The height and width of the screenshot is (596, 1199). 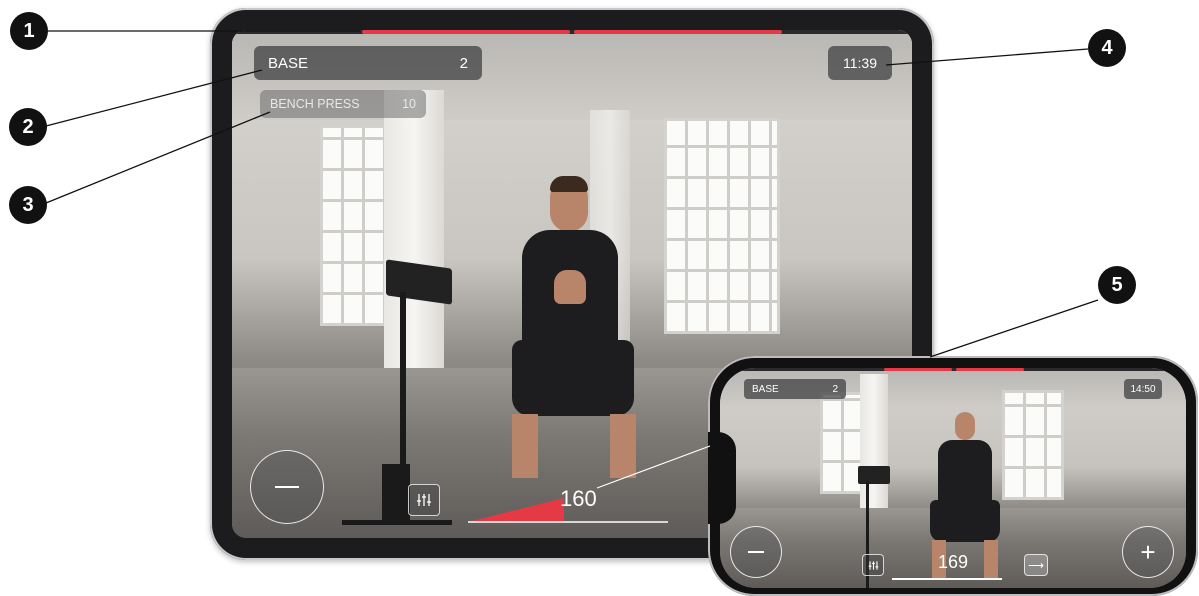 What do you see at coordinates (409, 104) in the screenshot?
I see `exercise-count: 10` at bounding box center [409, 104].